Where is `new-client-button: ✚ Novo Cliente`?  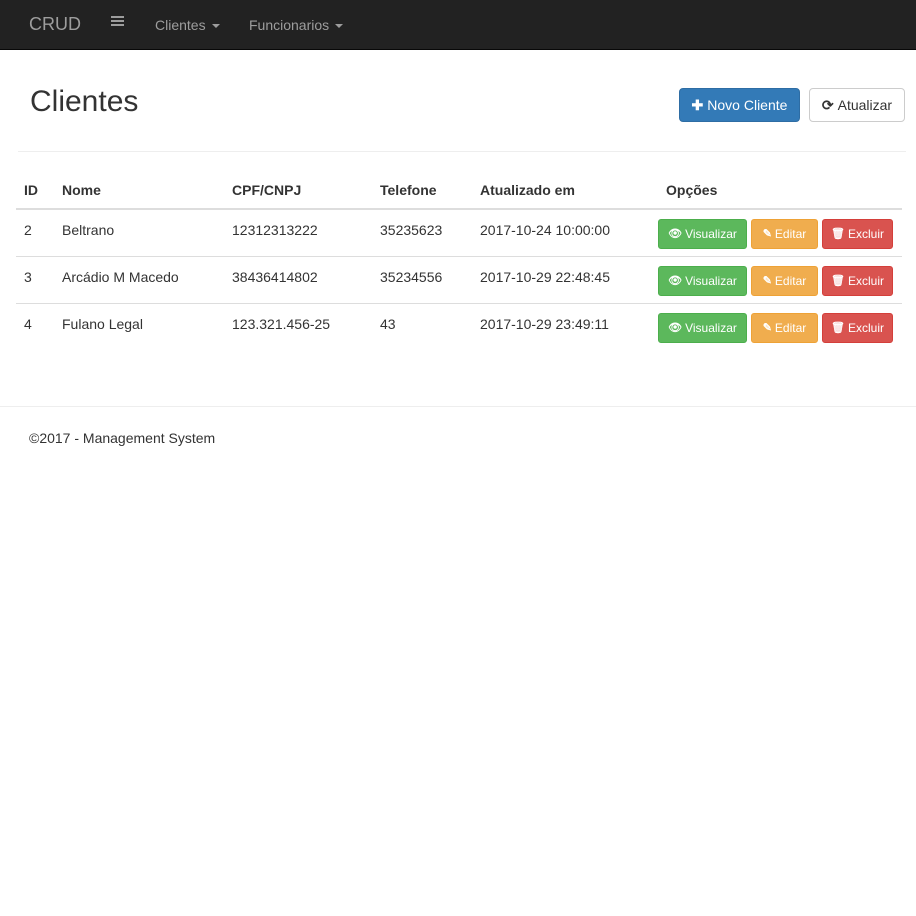 new-client-button: ✚ Novo Cliente is located at coordinates (739, 105).